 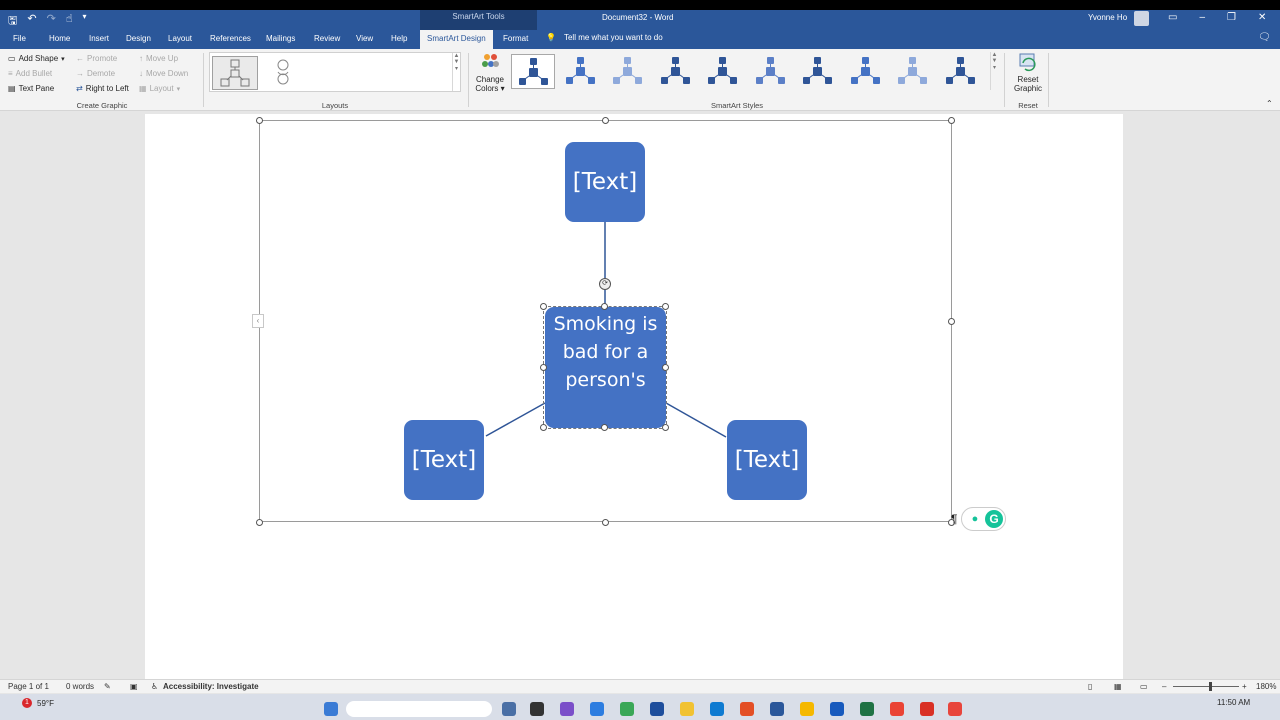 What do you see at coordinates (1233, 702) in the screenshot?
I see `taskbar-clock: 11:50 AM` at bounding box center [1233, 702].